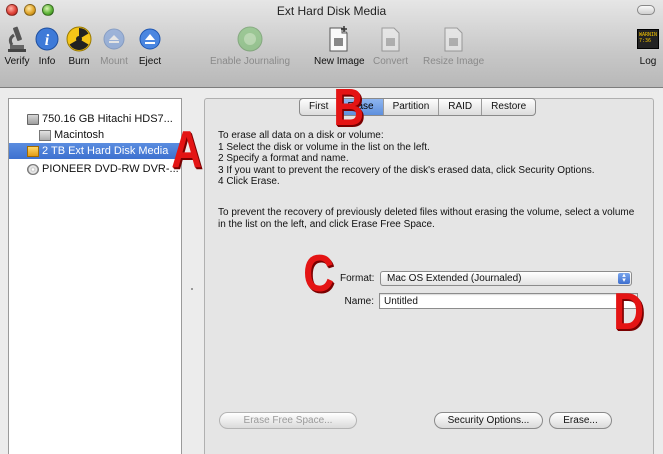  I want to click on callout-d: D, so click(628, 312).